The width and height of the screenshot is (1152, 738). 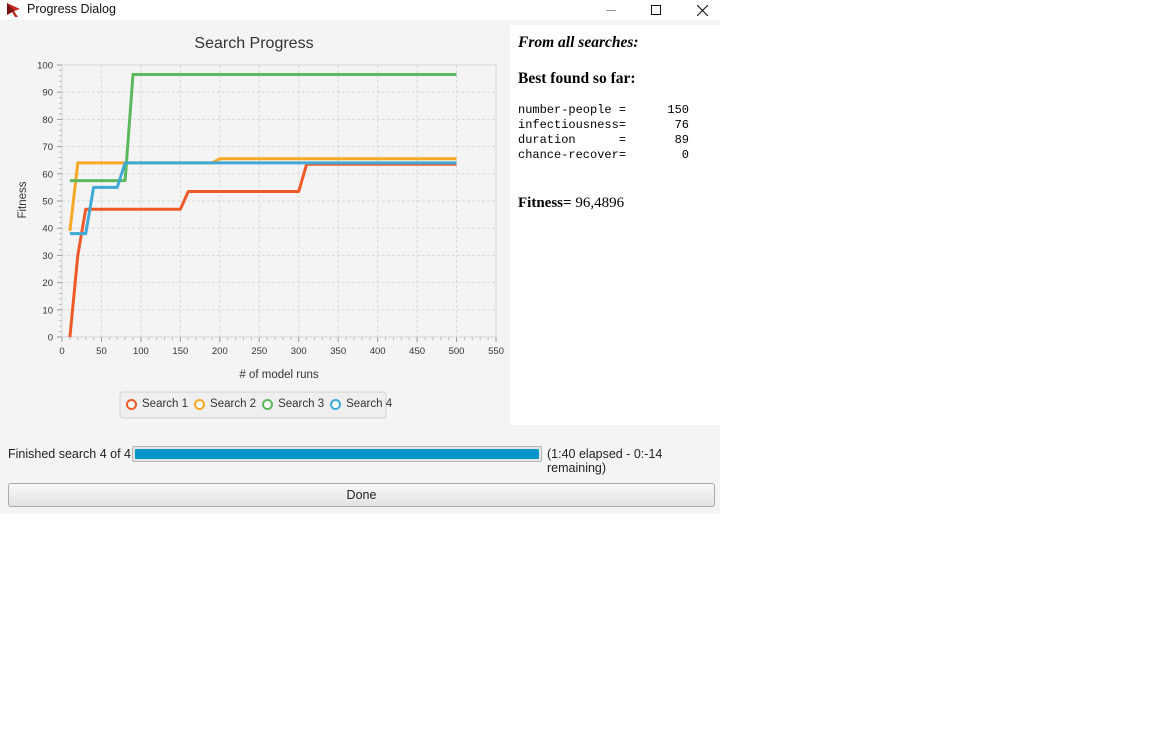 I want to click on legend-item: Search 4, so click(x=361, y=404).